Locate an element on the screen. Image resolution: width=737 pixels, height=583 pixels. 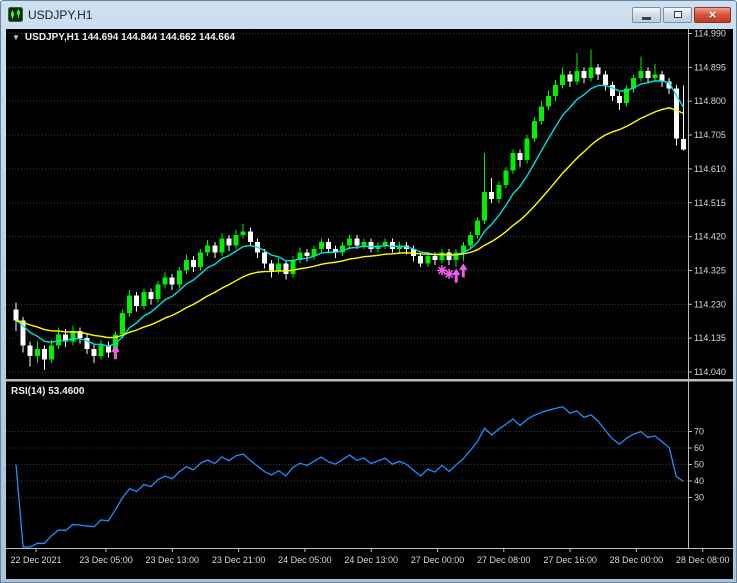
close-icon: × is located at coordinates (712, 14).